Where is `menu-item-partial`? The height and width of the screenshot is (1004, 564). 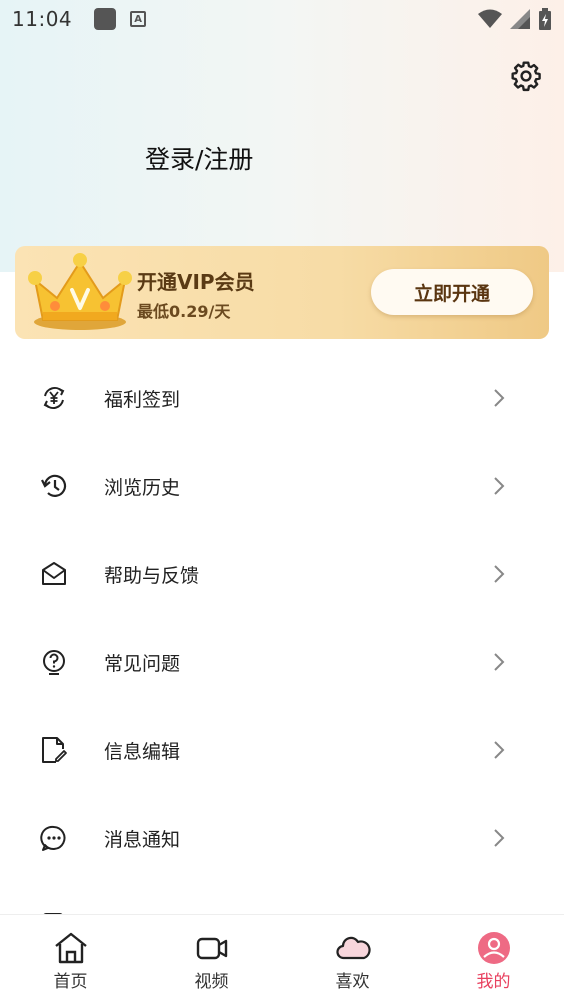
menu-item-partial is located at coordinates (282, 898).